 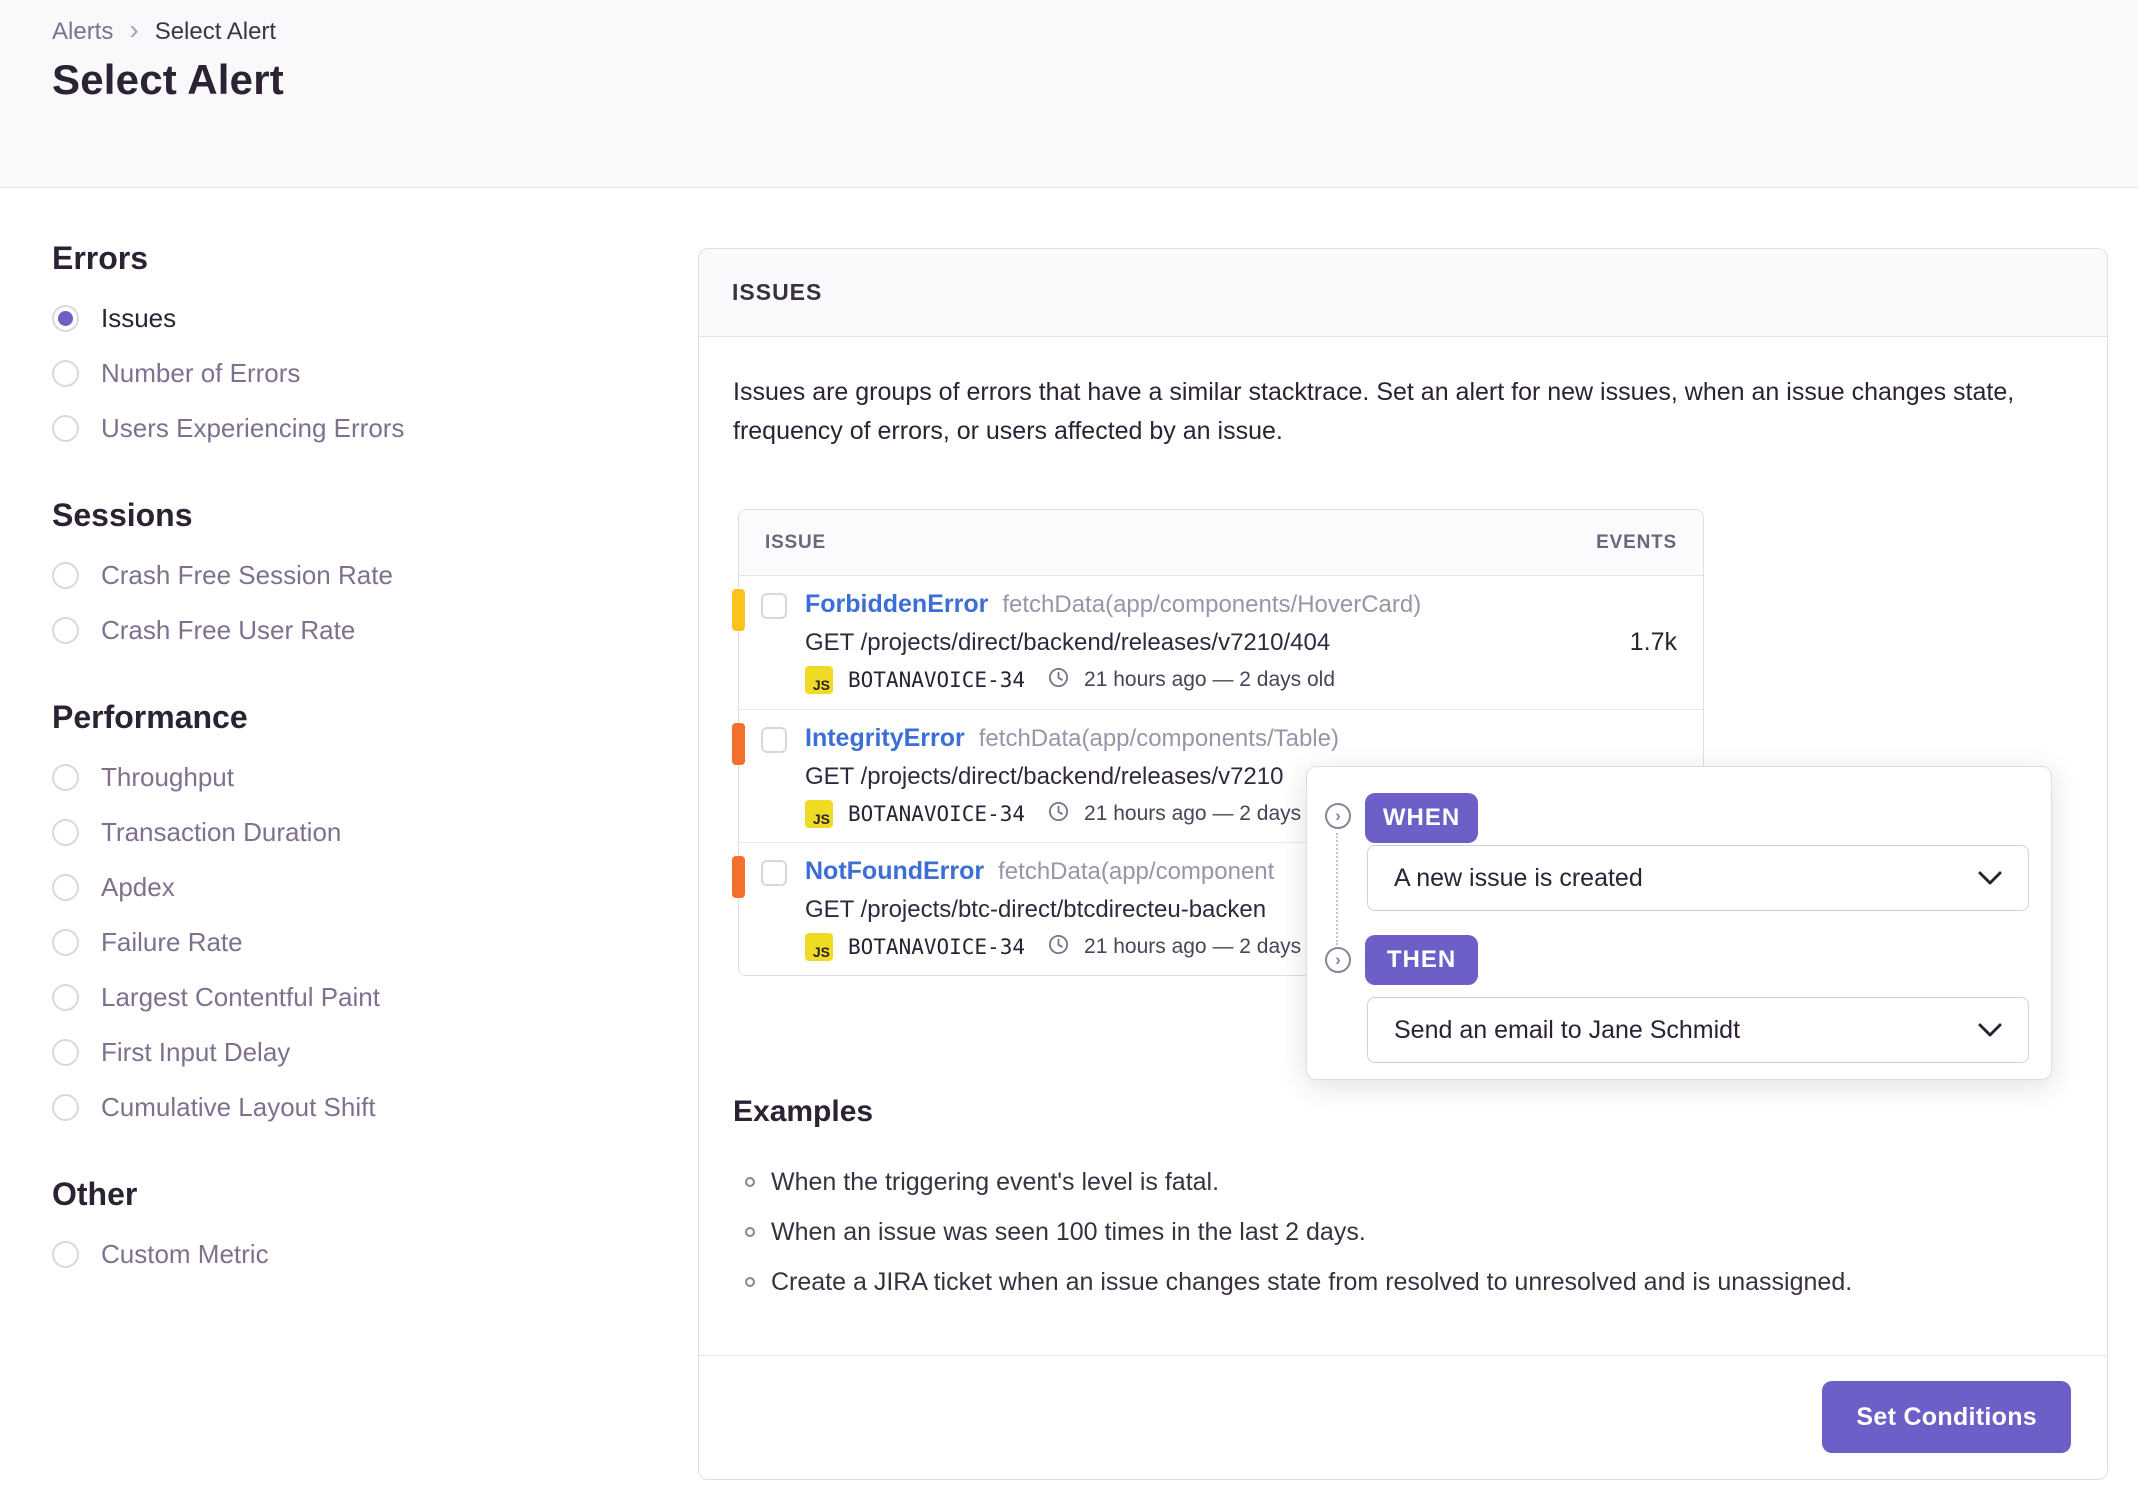 What do you see at coordinates (185, 1253) in the screenshot?
I see `radio-option-label: Custom Metric` at bounding box center [185, 1253].